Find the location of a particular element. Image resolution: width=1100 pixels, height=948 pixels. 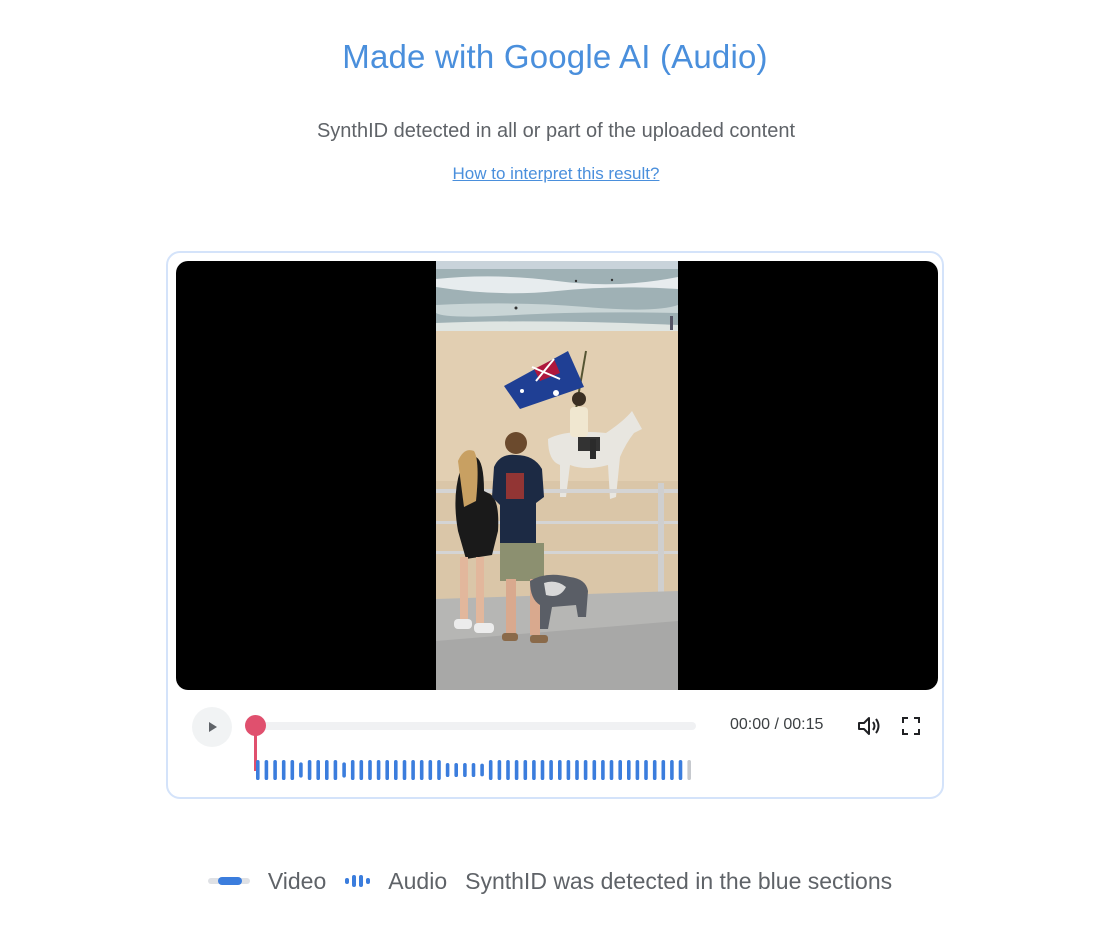

time-display: 00:00 / 00:15 is located at coordinates (777, 724).